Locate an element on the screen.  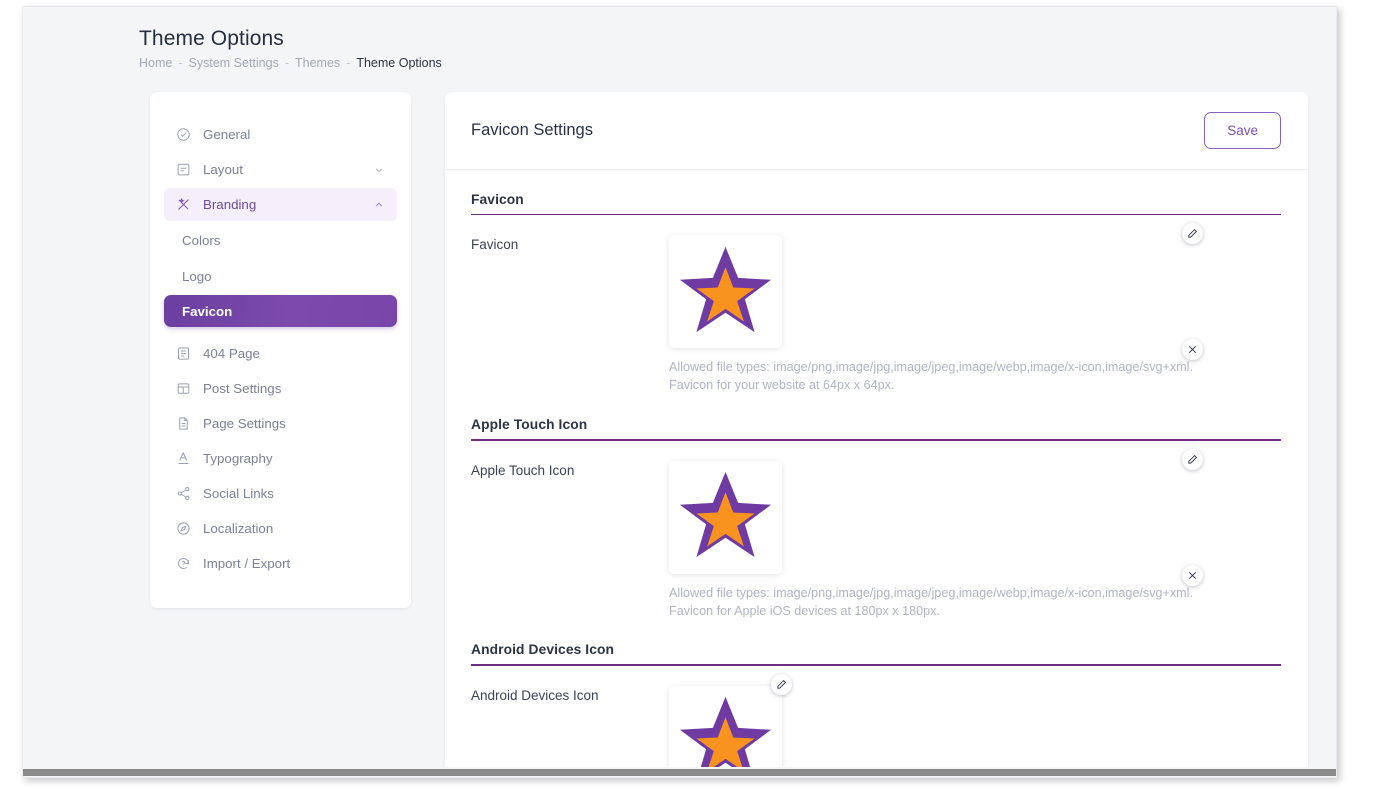
section-title: Favicon is located at coordinates (497, 200).